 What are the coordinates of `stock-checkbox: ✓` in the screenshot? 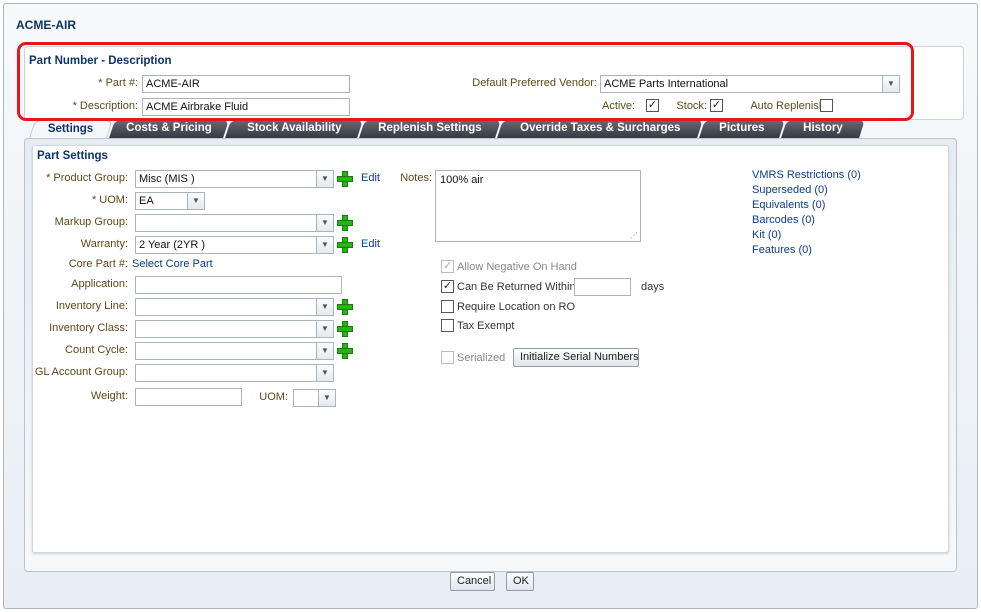 It's located at (716, 105).